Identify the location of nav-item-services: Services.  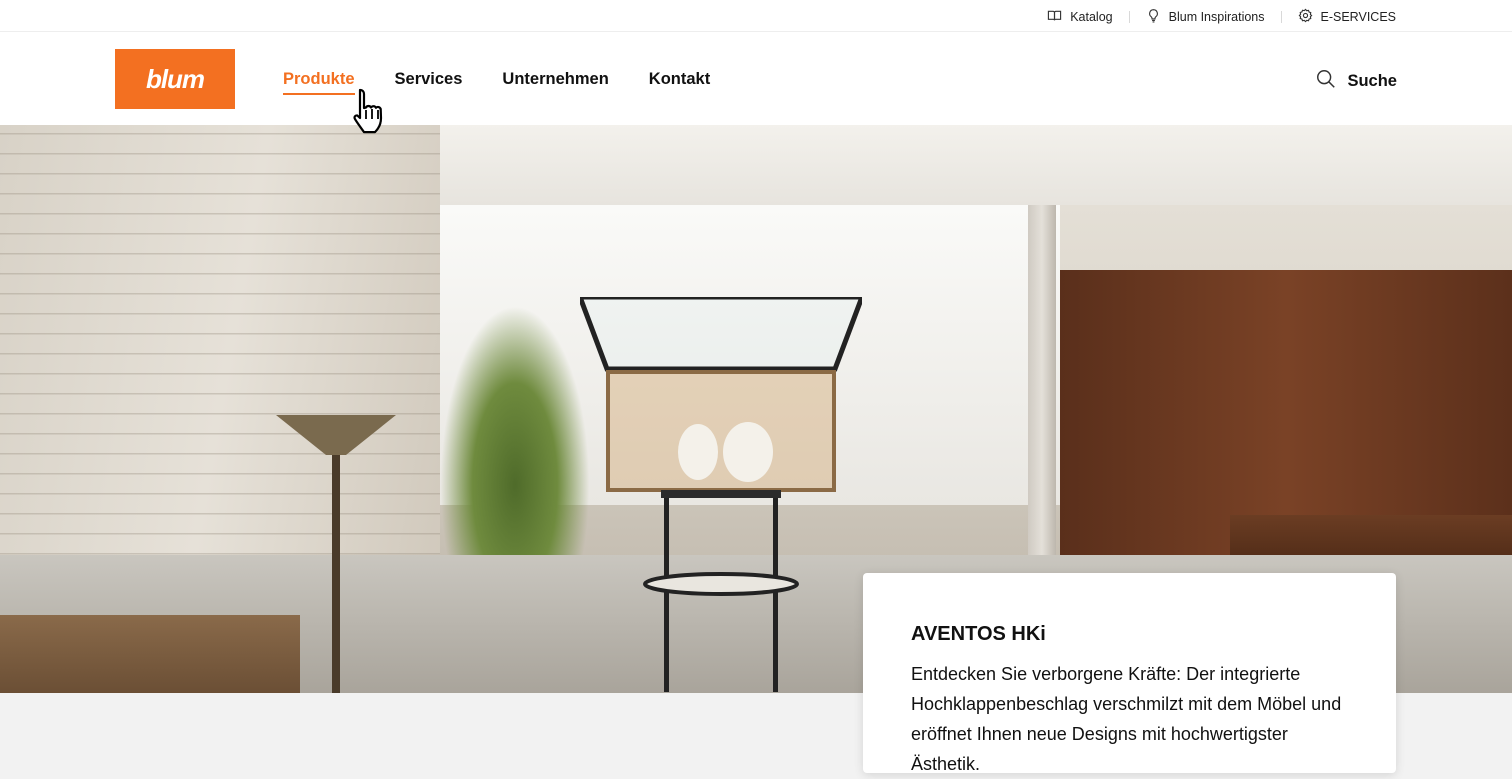
(429, 82).